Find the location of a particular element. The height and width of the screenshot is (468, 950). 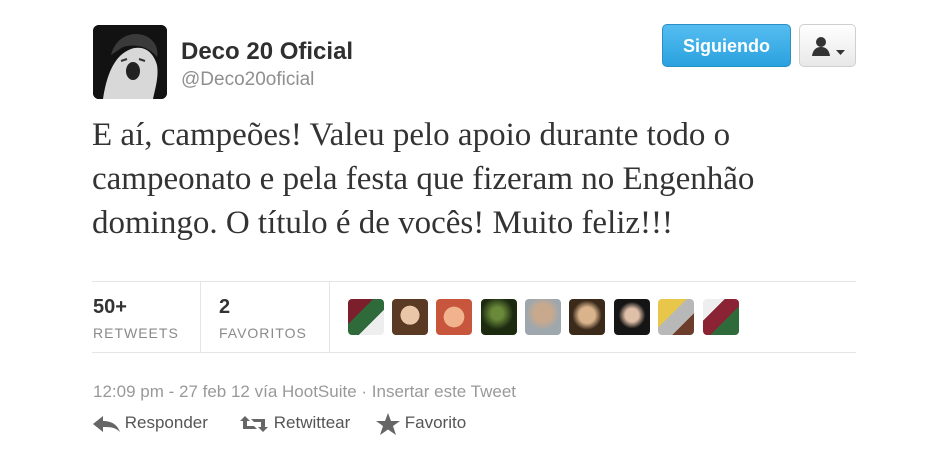

person-icon is located at coordinates (823, 48).